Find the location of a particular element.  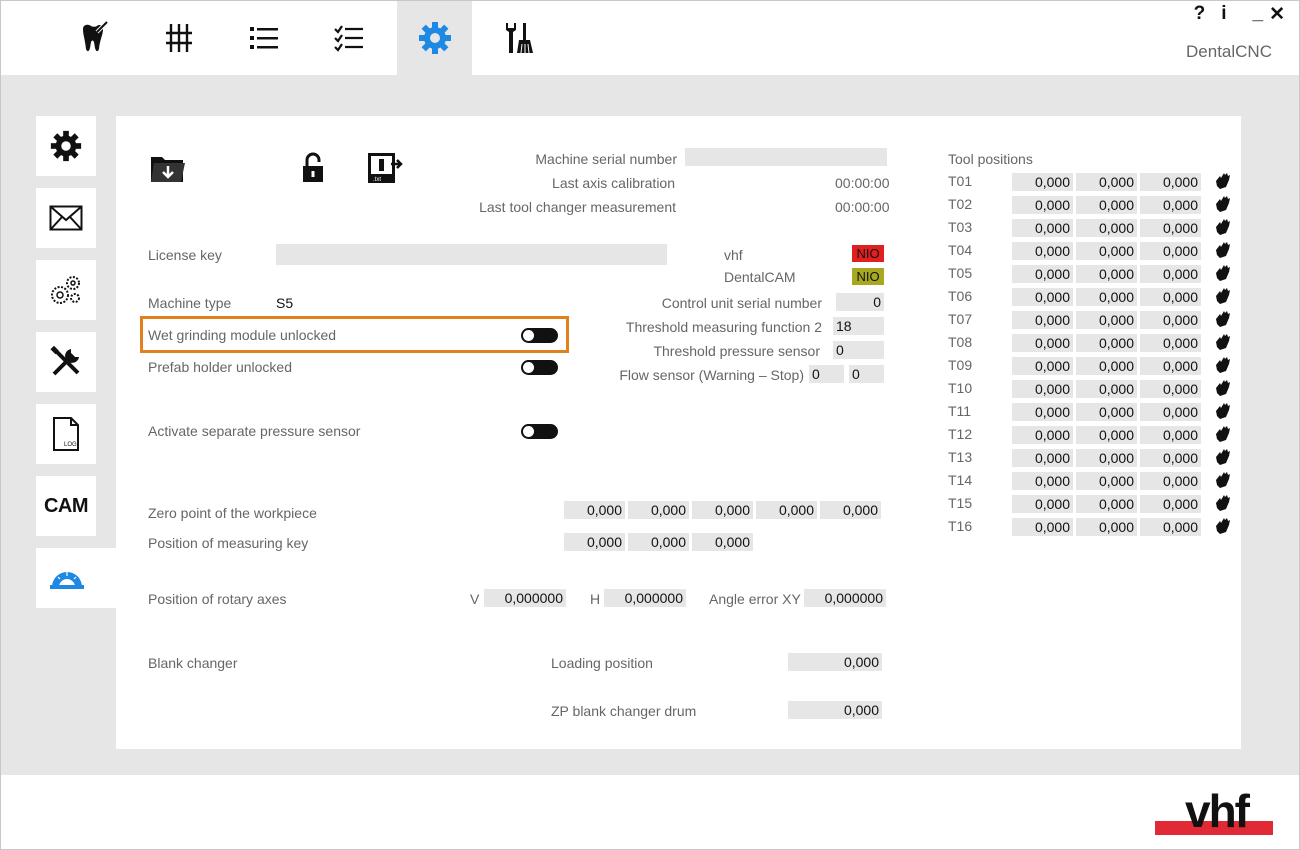

flow-warning-field: 0 is located at coordinates (826, 374).